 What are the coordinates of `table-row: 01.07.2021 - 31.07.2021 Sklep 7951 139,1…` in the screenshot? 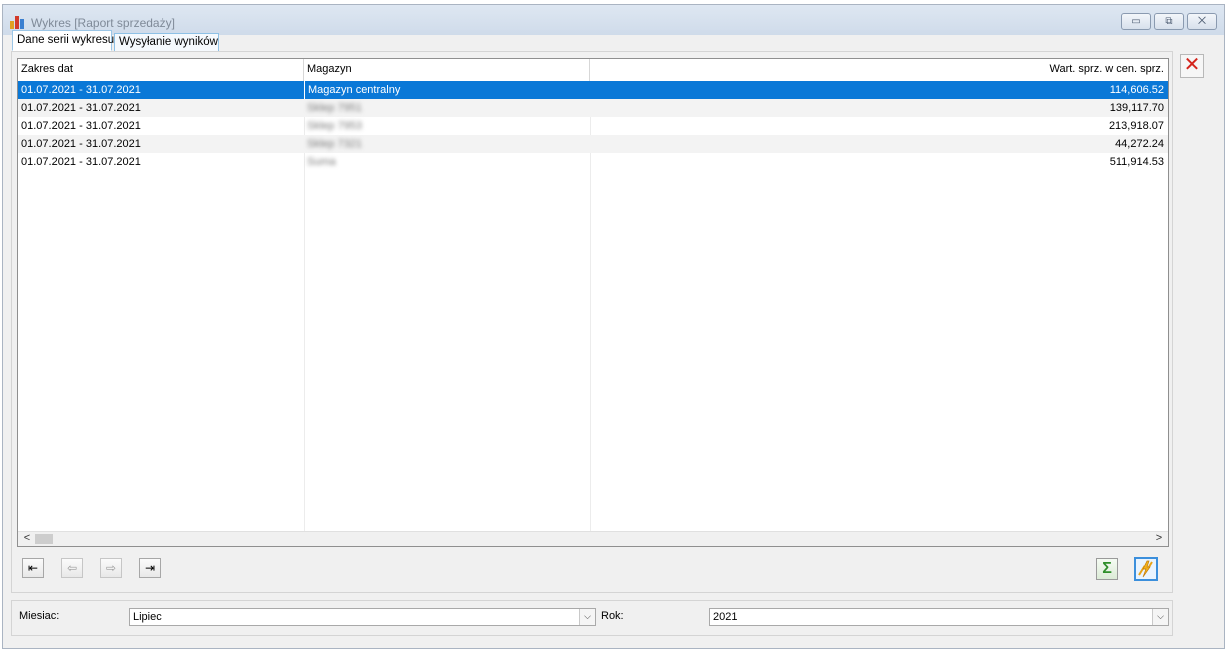 It's located at (593, 108).